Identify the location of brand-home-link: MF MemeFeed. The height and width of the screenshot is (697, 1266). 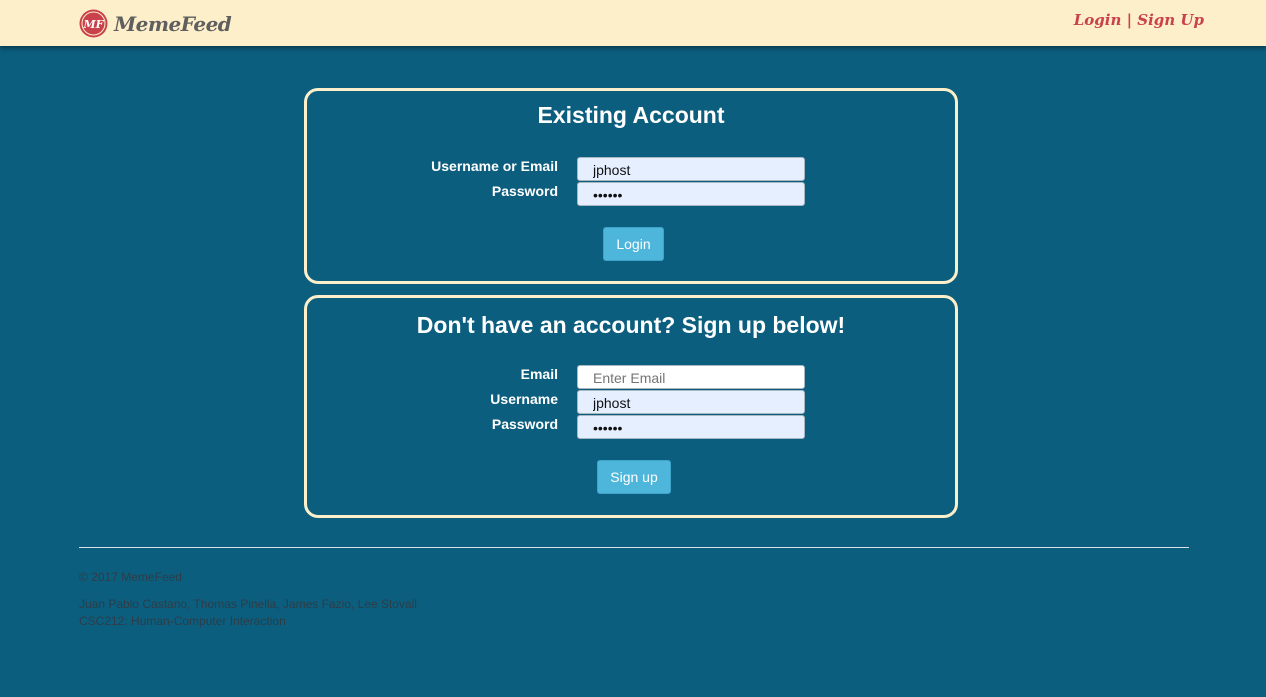
(155, 23).